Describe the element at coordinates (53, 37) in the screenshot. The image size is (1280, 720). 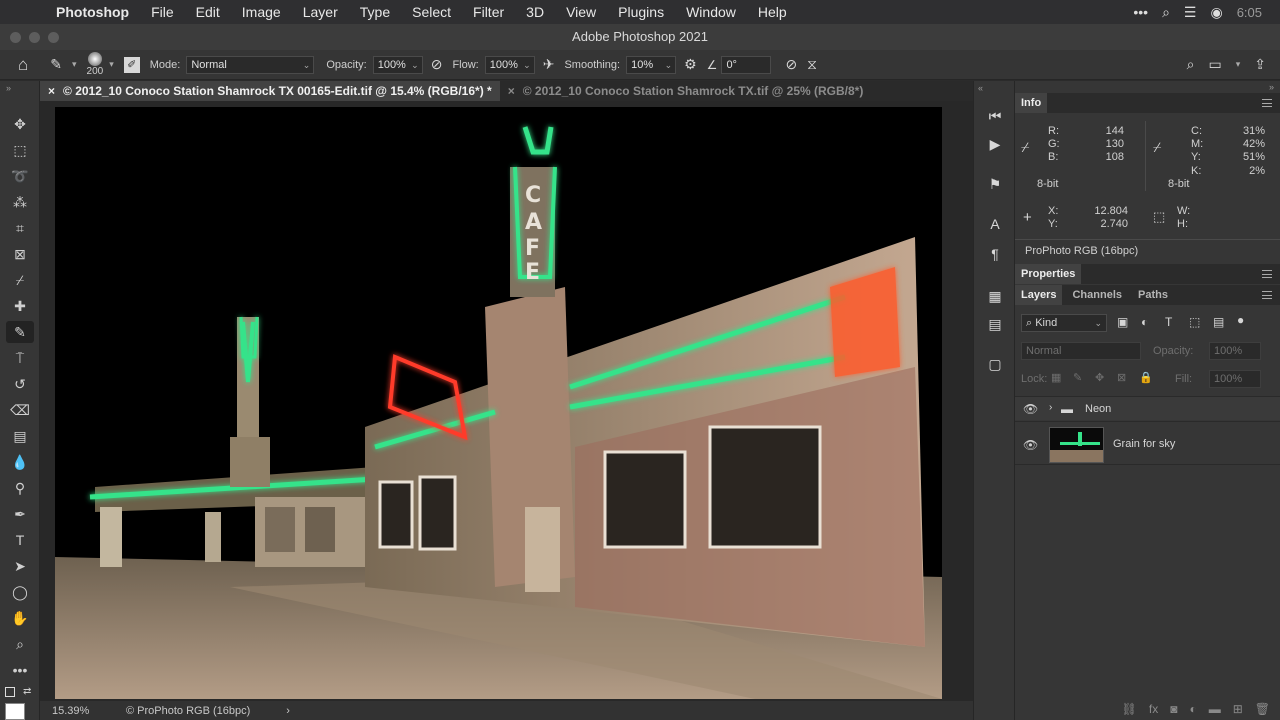
I see `zoom-window-button` at that location.